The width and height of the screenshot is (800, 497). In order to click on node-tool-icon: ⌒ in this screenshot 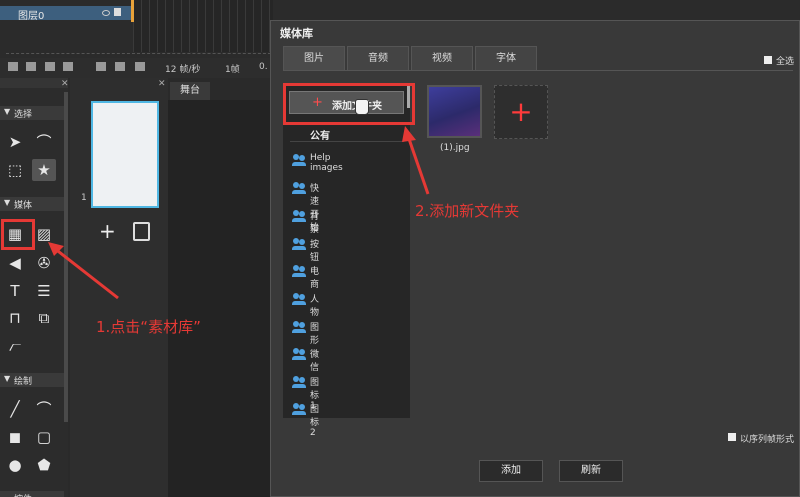, I will do `click(44, 142)`.